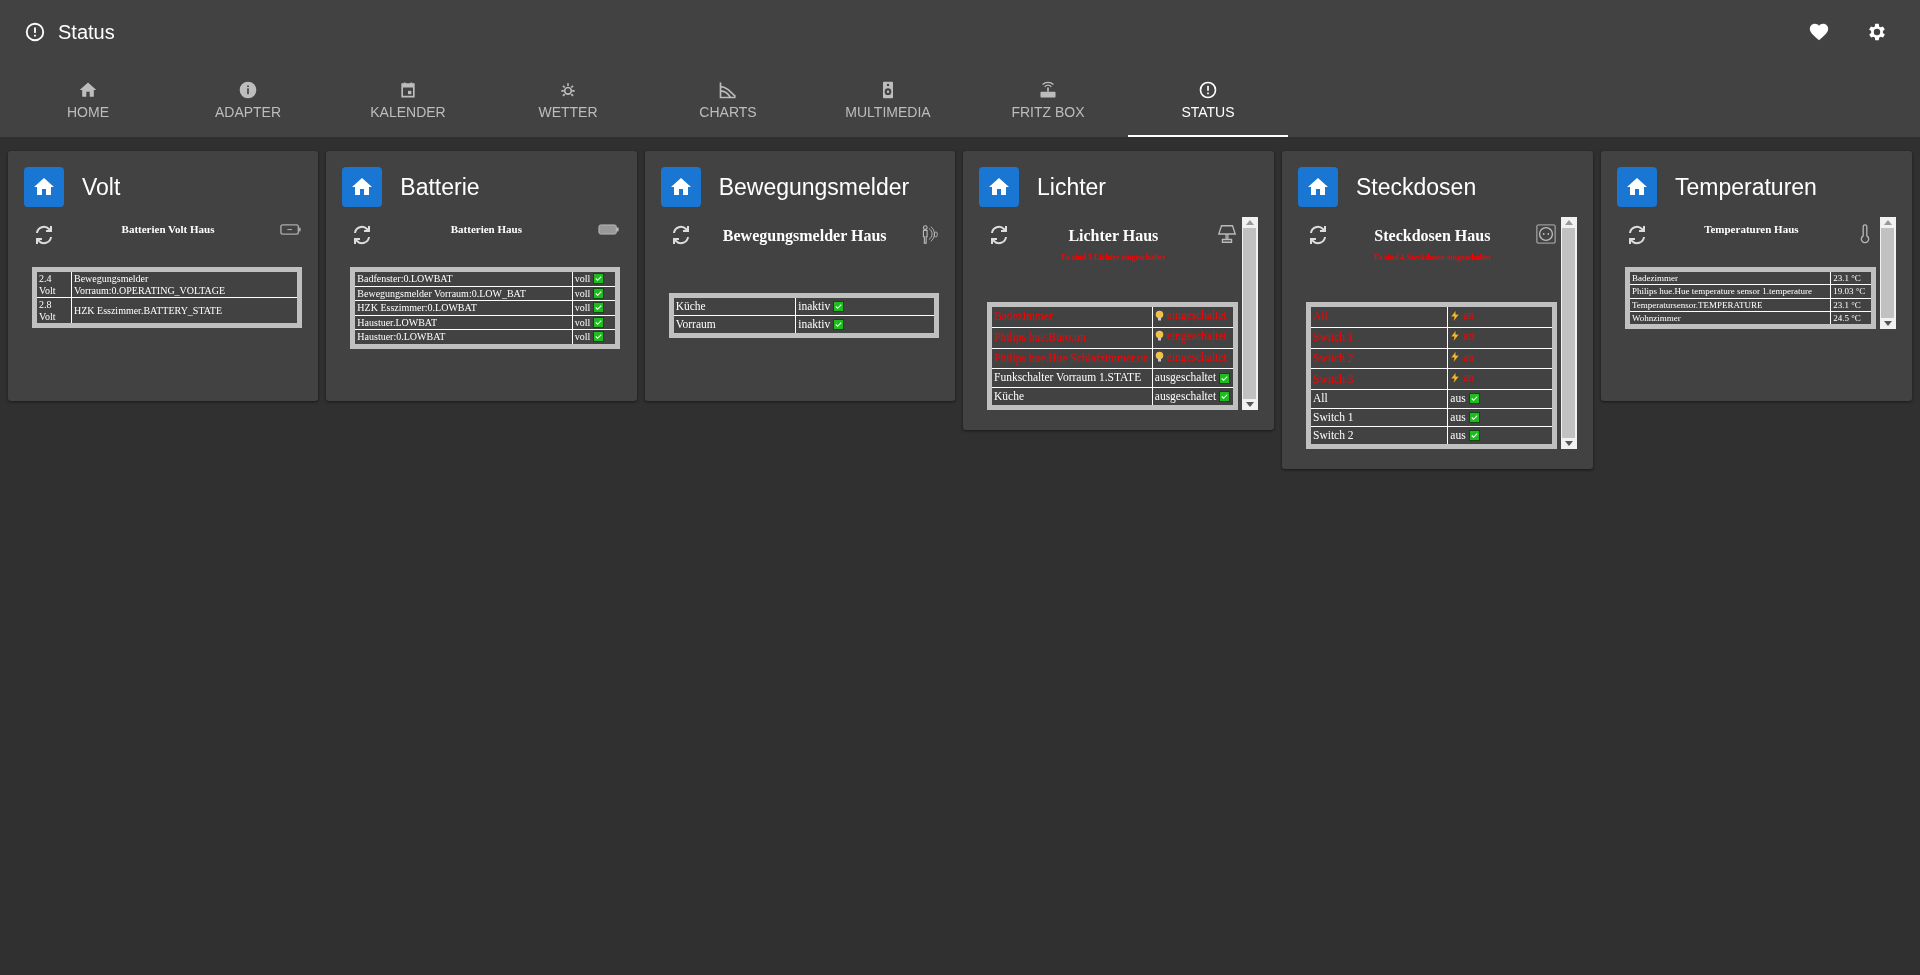 This screenshot has height=975, width=1920. What do you see at coordinates (486, 229) in the screenshot?
I see `widget-title: Batterien Haus` at bounding box center [486, 229].